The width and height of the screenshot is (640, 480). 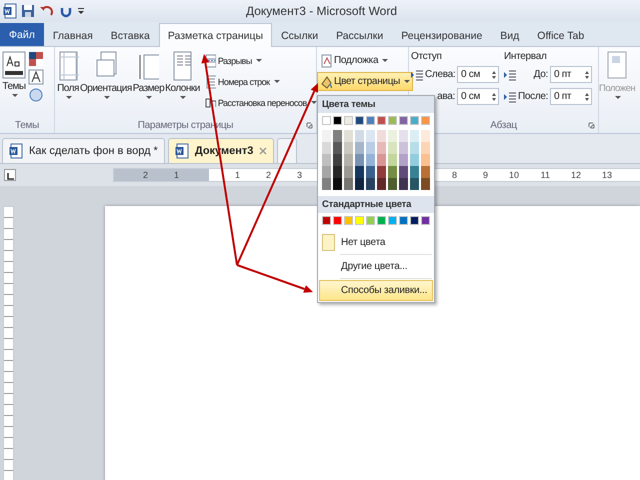 What do you see at coordinates (241, 81) in the screenshot?
I see `ribbon-button: Номера строк` at bounding box center [241, 81].